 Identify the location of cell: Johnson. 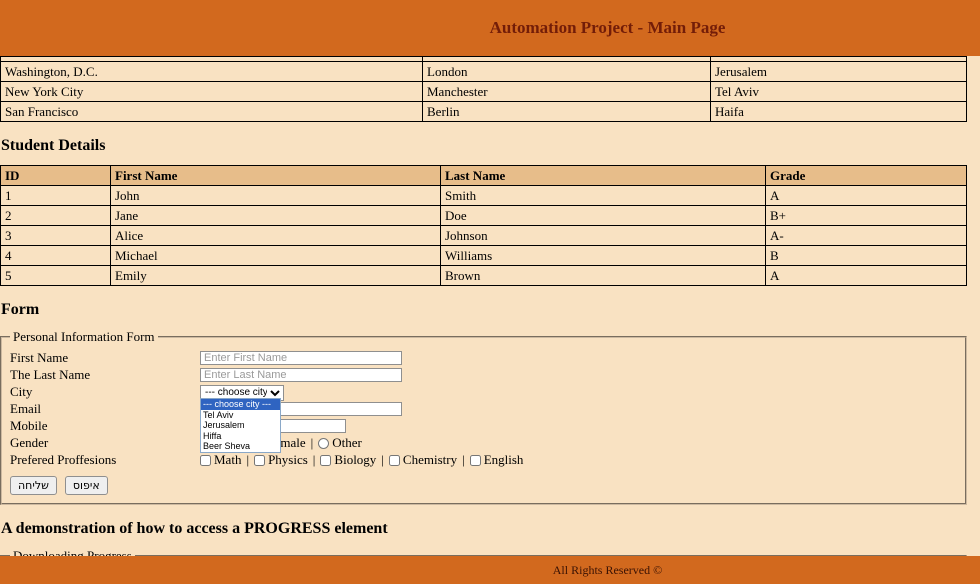
(603, 235).